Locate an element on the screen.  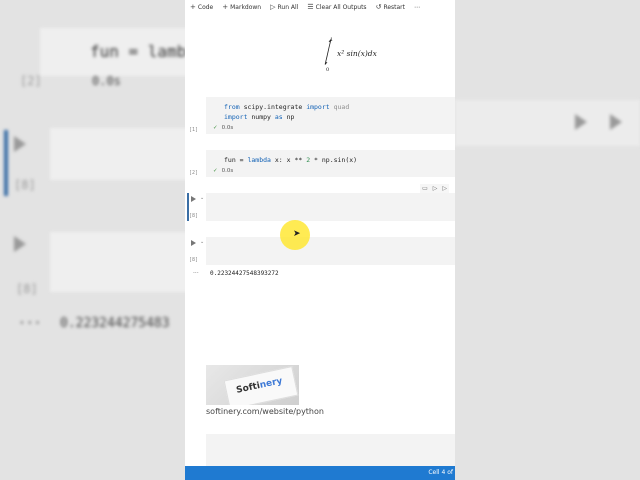
output-menu-icon: ··· is located at coordinates (196, 273).